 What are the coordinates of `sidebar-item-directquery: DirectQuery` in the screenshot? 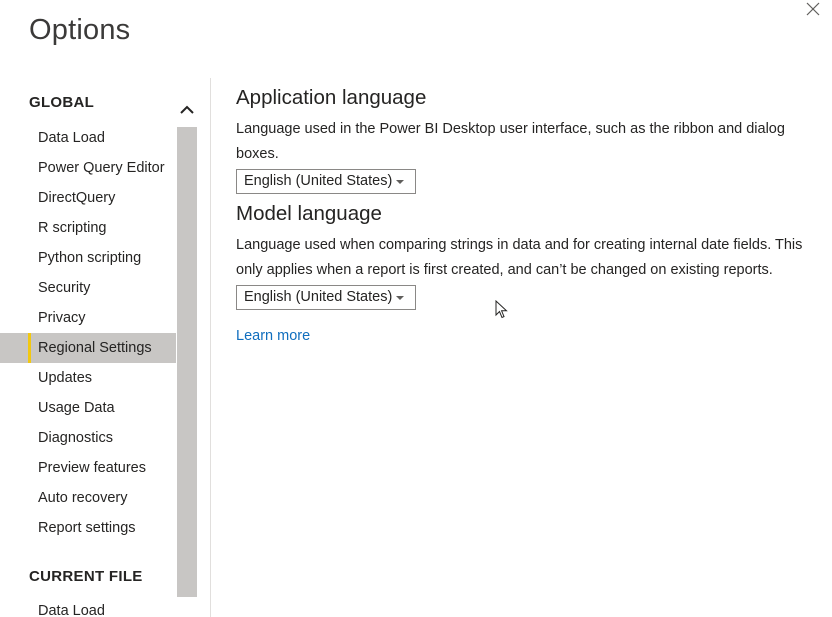 It's located at (88, 198).